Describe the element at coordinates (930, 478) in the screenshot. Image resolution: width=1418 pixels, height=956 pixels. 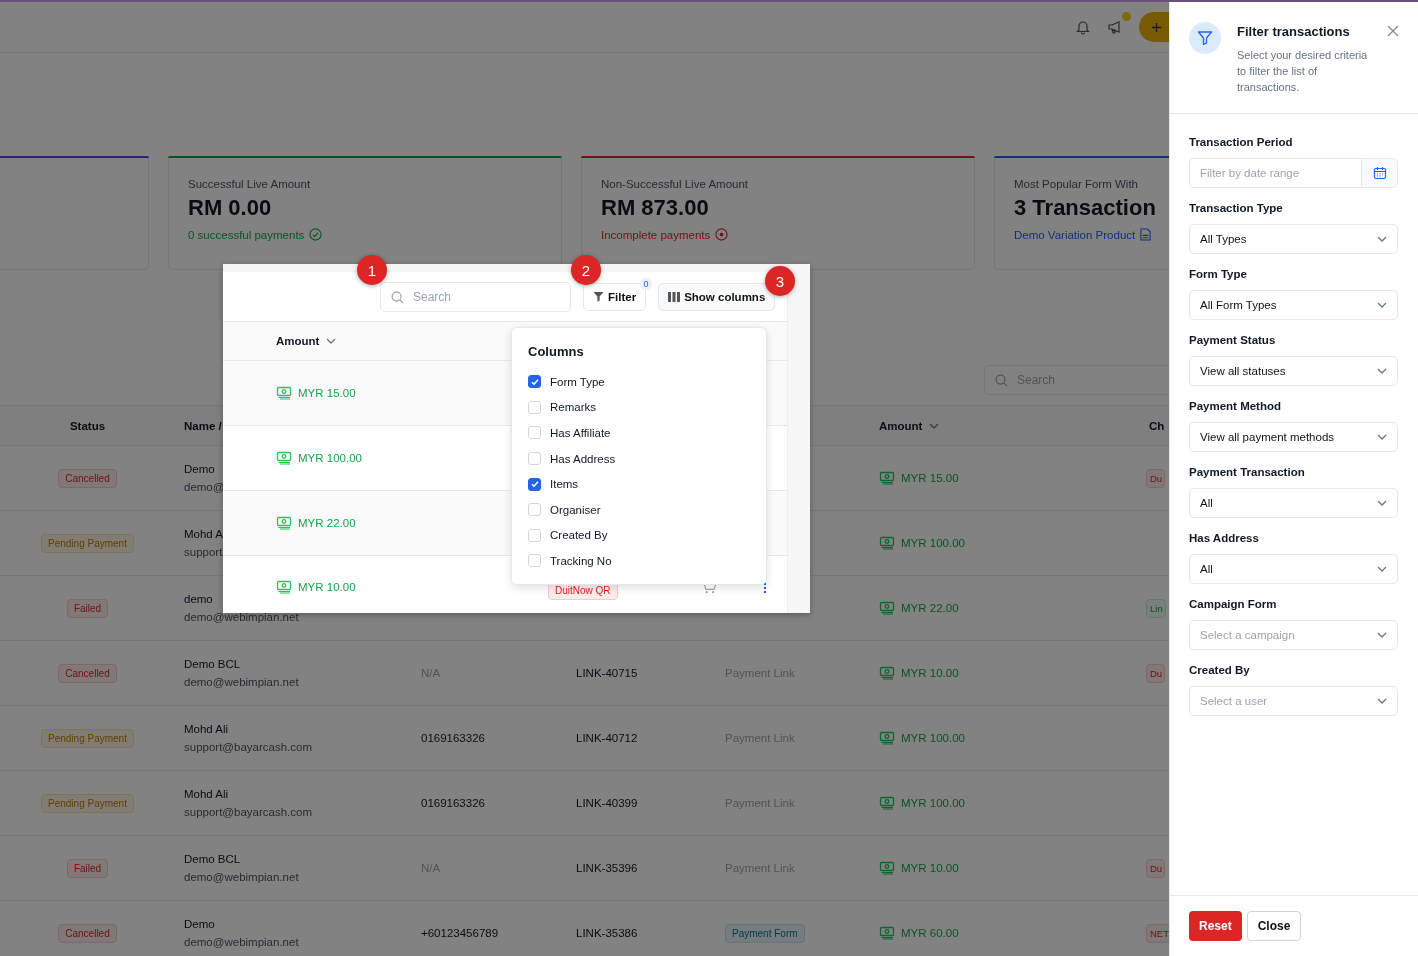
I see `amount: MYR 15.00` at that location.